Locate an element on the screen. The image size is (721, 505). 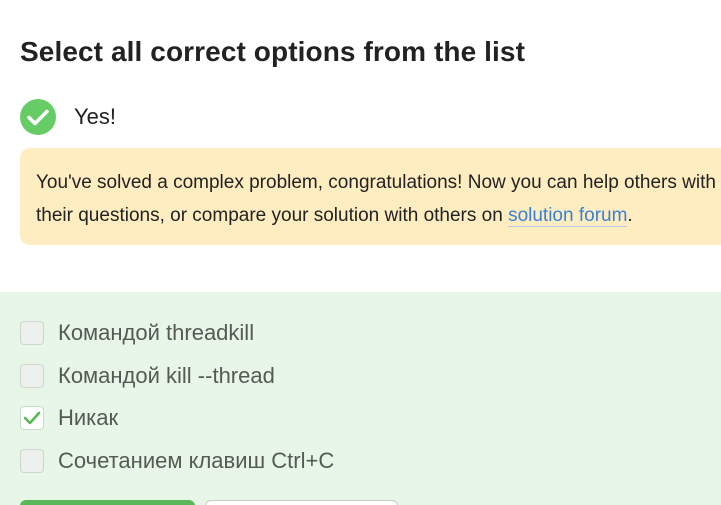
option-1: Командой threadkill is located at coordinates (137, 333).